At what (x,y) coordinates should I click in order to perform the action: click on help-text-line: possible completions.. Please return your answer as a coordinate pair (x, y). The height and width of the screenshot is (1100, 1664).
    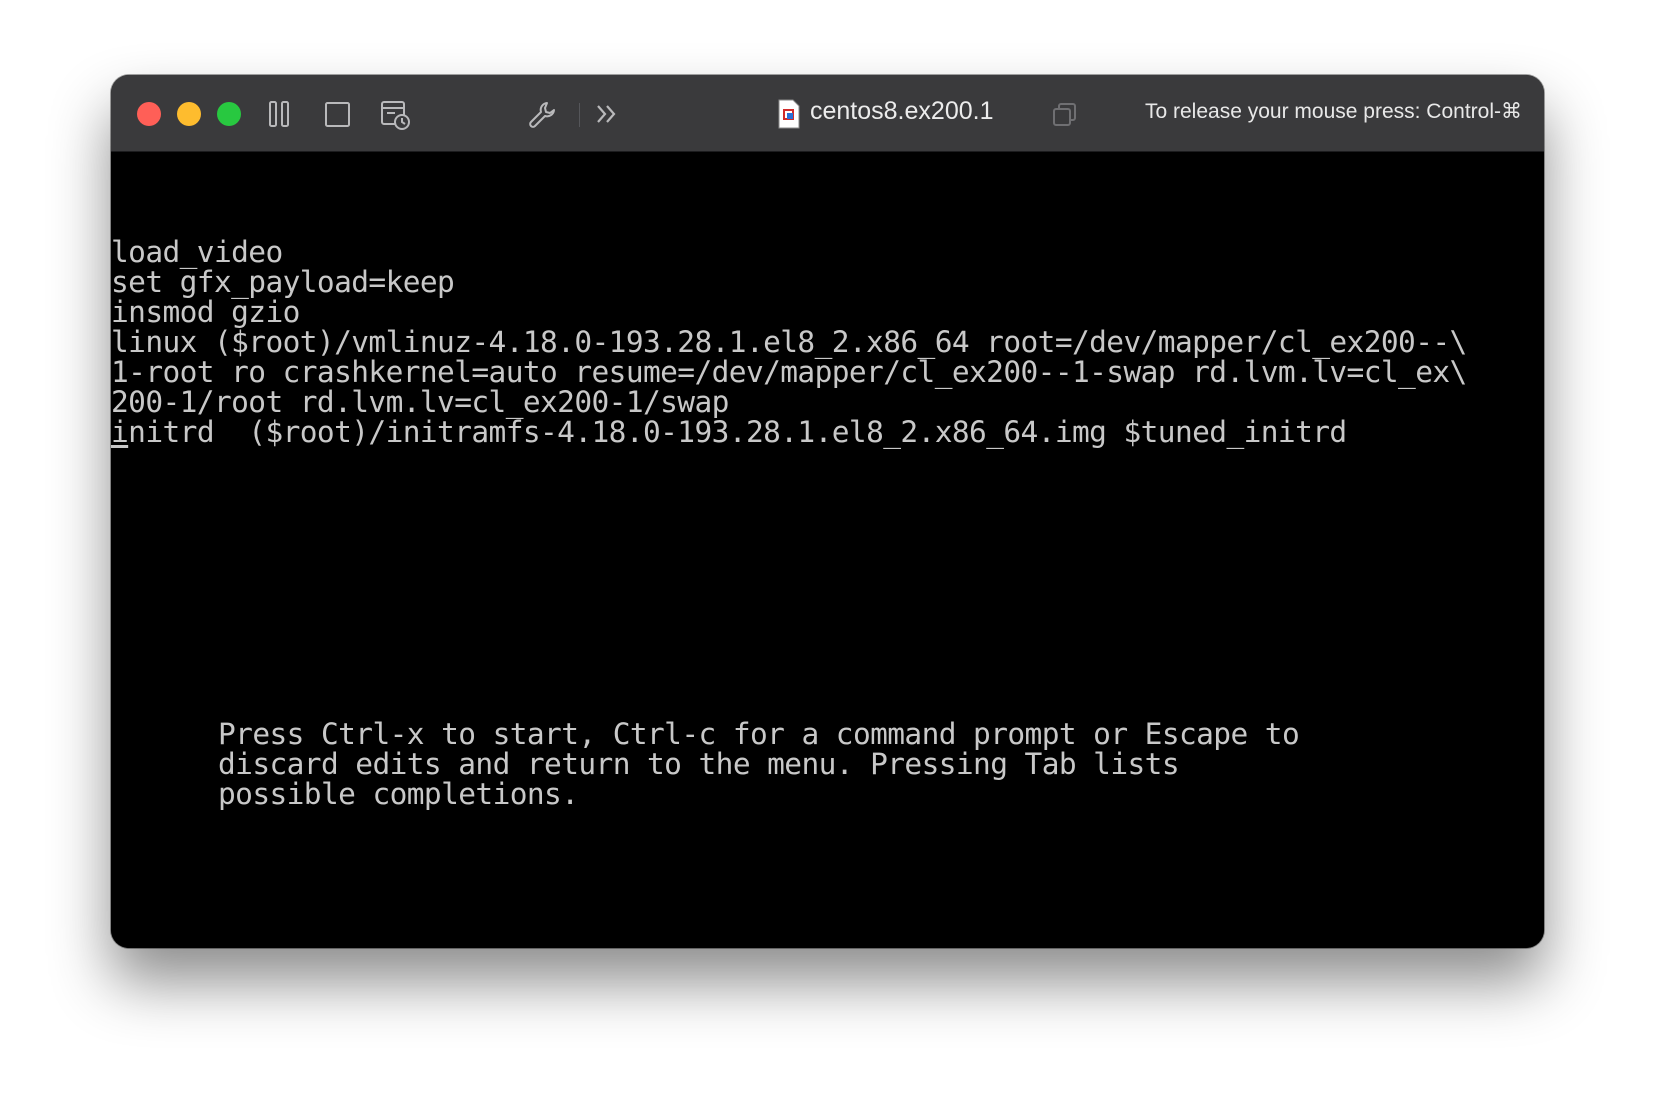
    Looking at the image, I should click on (398, 794).